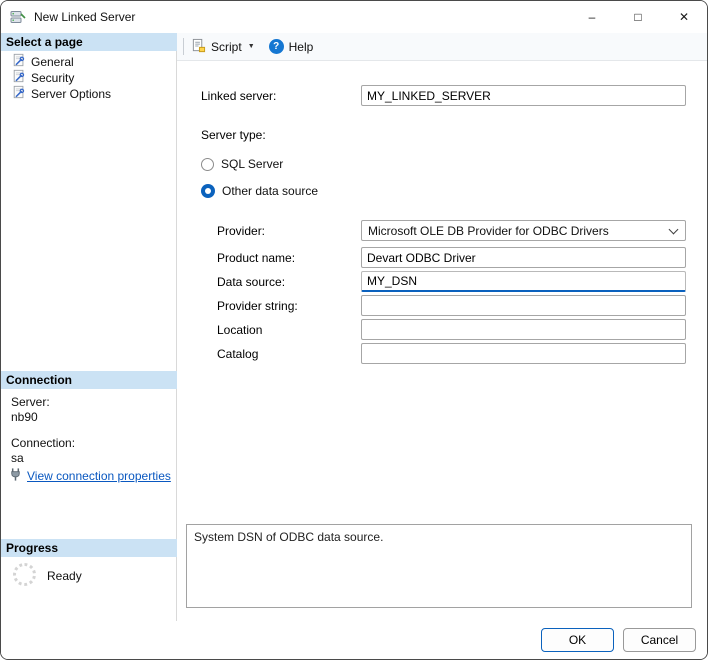 The image size is (708, 660). Describe the element at coordinates (673, 229) in the screenshot. I see `chevron-down-icon` at that location.